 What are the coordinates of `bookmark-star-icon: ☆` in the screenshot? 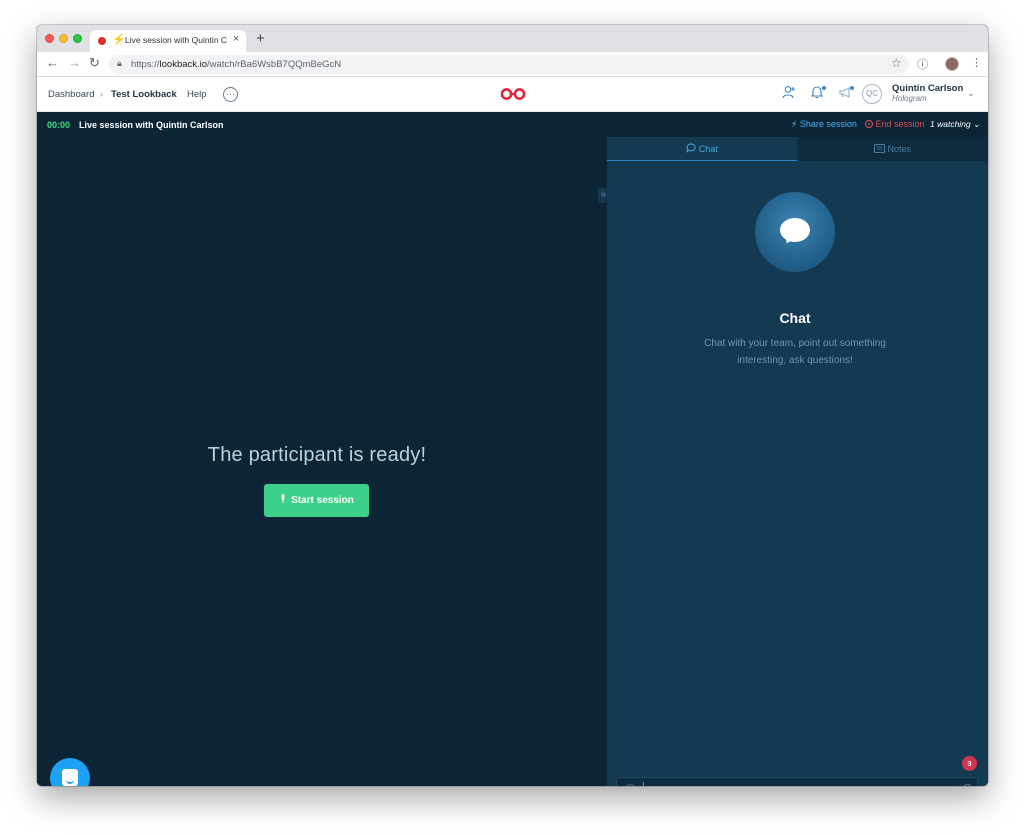 It's located at (896, 63).